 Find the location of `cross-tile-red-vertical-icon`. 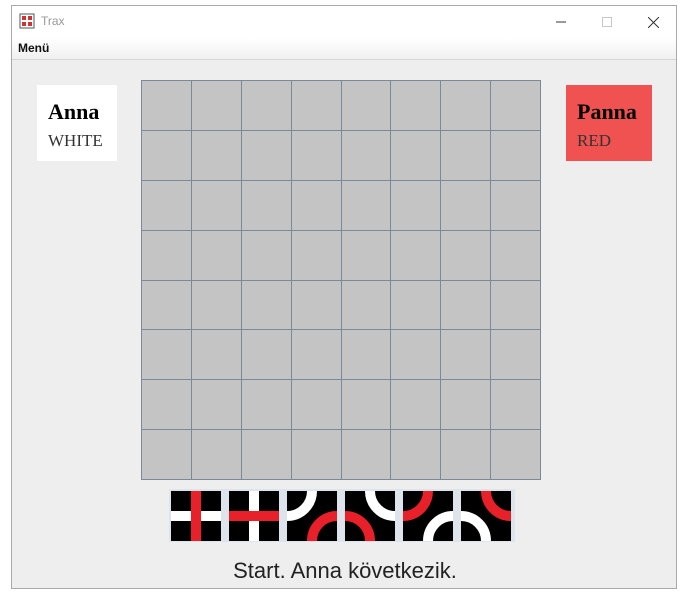

cross-tile-red-vertical-icon is located at coordinates (196, 516).